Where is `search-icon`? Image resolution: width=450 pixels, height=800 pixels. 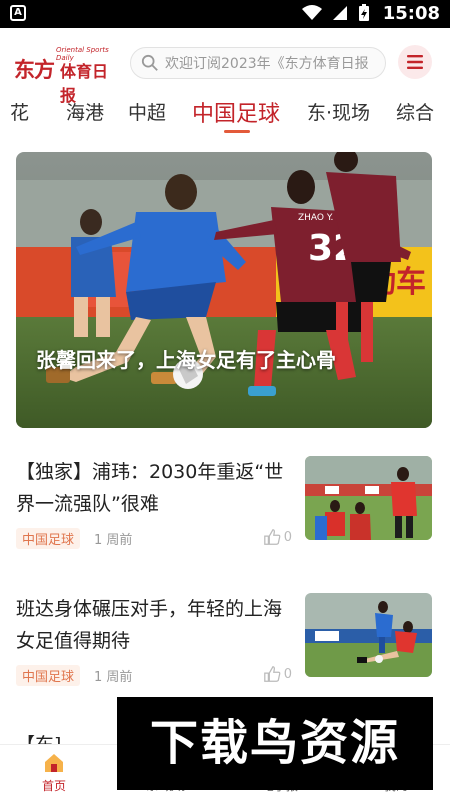 search-icon is located at coordinates (149, 62).